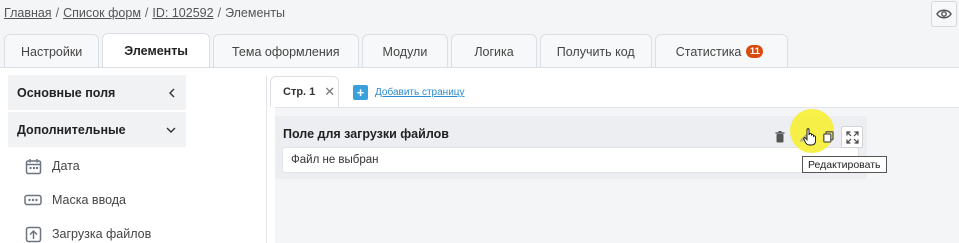  What do you see at coordinates (335, 160) in the screenshot?
I see `file-status-text: Файл не выбран` at bounding box center [335, 160].